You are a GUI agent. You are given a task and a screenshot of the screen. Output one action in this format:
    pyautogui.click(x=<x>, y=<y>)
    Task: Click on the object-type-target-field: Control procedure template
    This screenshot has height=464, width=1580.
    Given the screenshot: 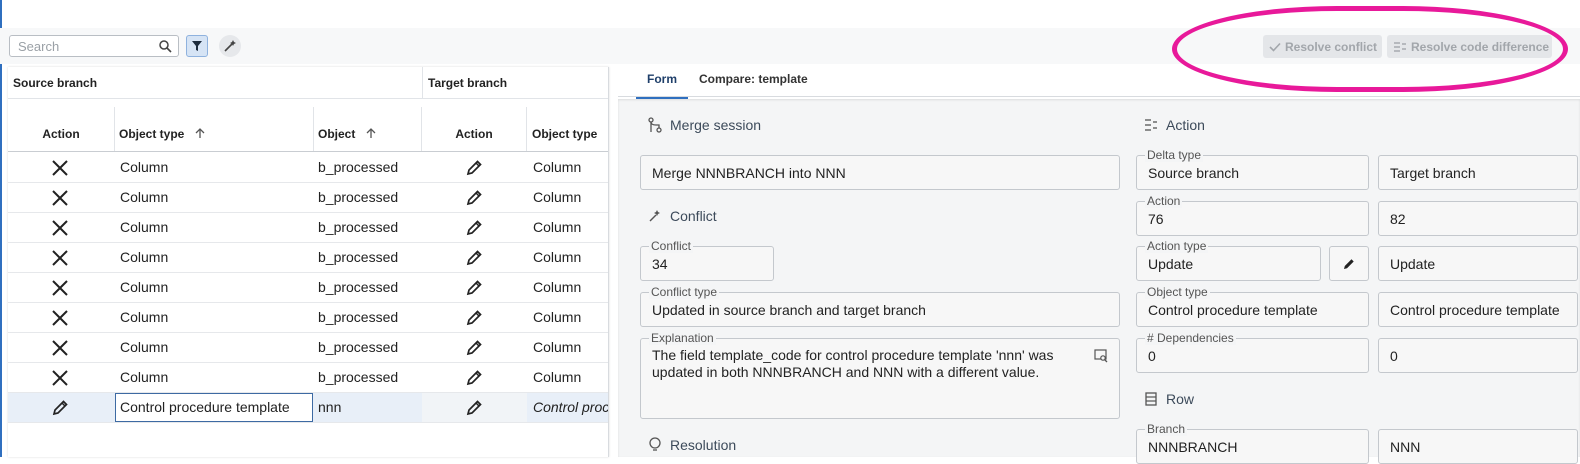 What is the action you would take?
    pyautogui.click(x=1478, y=309)
    